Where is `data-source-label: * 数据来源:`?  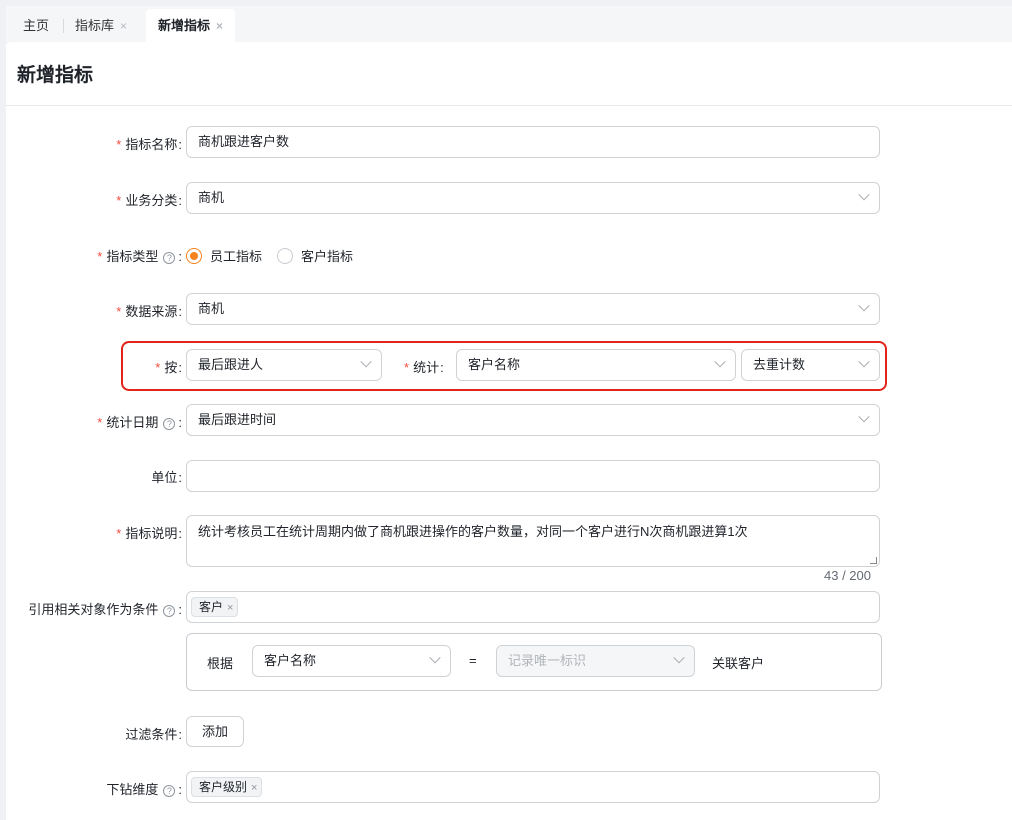
data-source-label: * 数据来源: is located at coordinates (149, 311).